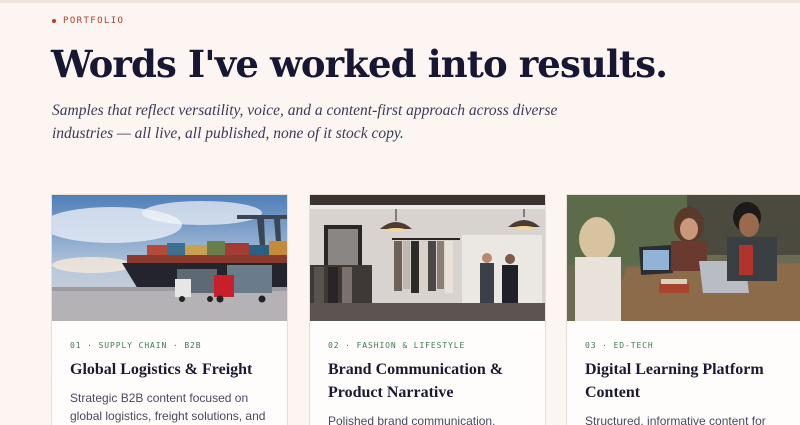 The image size is (800, 425). What do you see at coordinates (430, 381) in the screenshot?
I see `card-title: Brand Communication & Product Narrative` at bounding box center [430, 381].